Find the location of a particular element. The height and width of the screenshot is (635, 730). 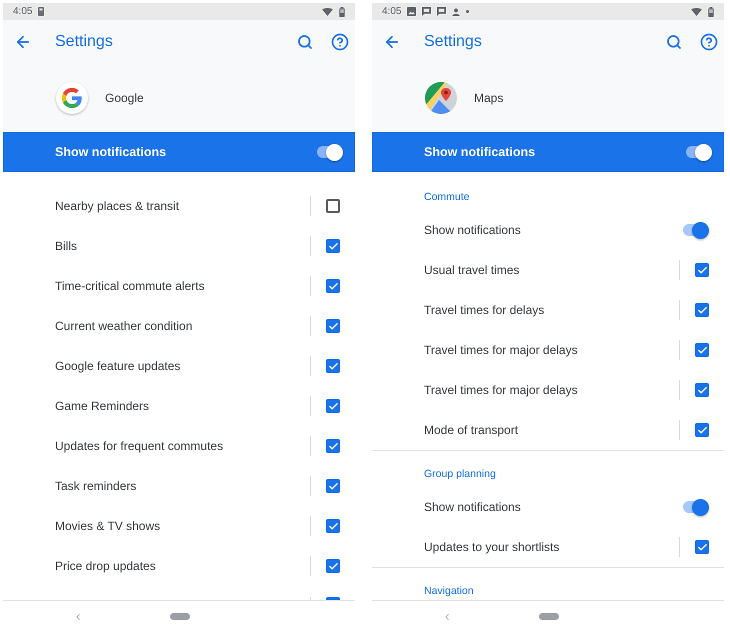

setting-label: Current weather condition is located at coordinates (124, 326).